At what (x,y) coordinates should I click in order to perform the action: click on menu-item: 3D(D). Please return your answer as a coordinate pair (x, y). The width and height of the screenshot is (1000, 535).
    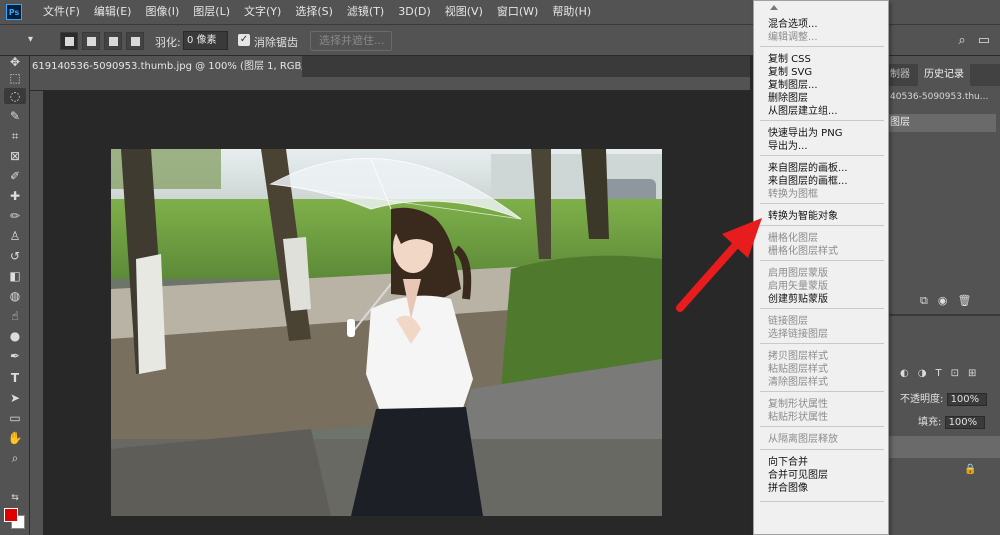
    Looking at the image, I should click on (414, 12).